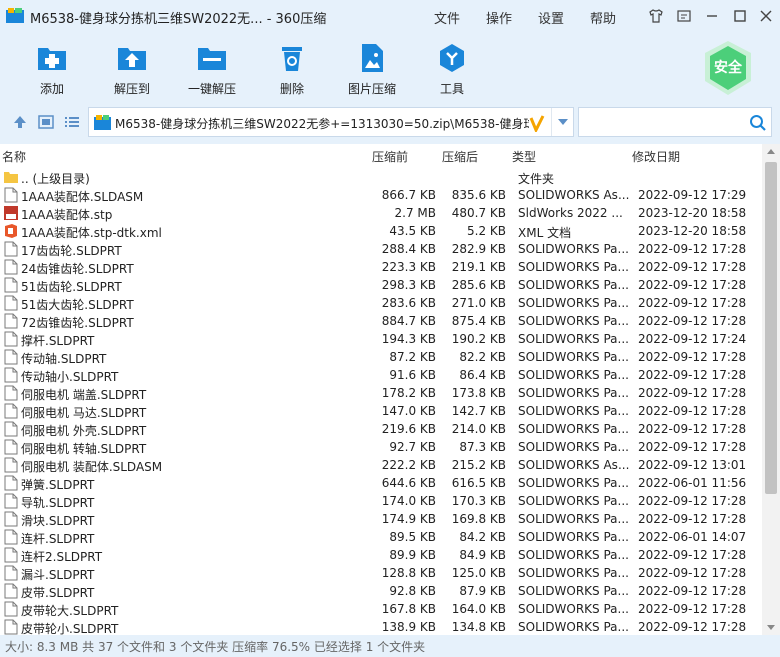 This screenshot has width=780, height=657. I want to click on column-modified: 修改日期, so click(656, 156).